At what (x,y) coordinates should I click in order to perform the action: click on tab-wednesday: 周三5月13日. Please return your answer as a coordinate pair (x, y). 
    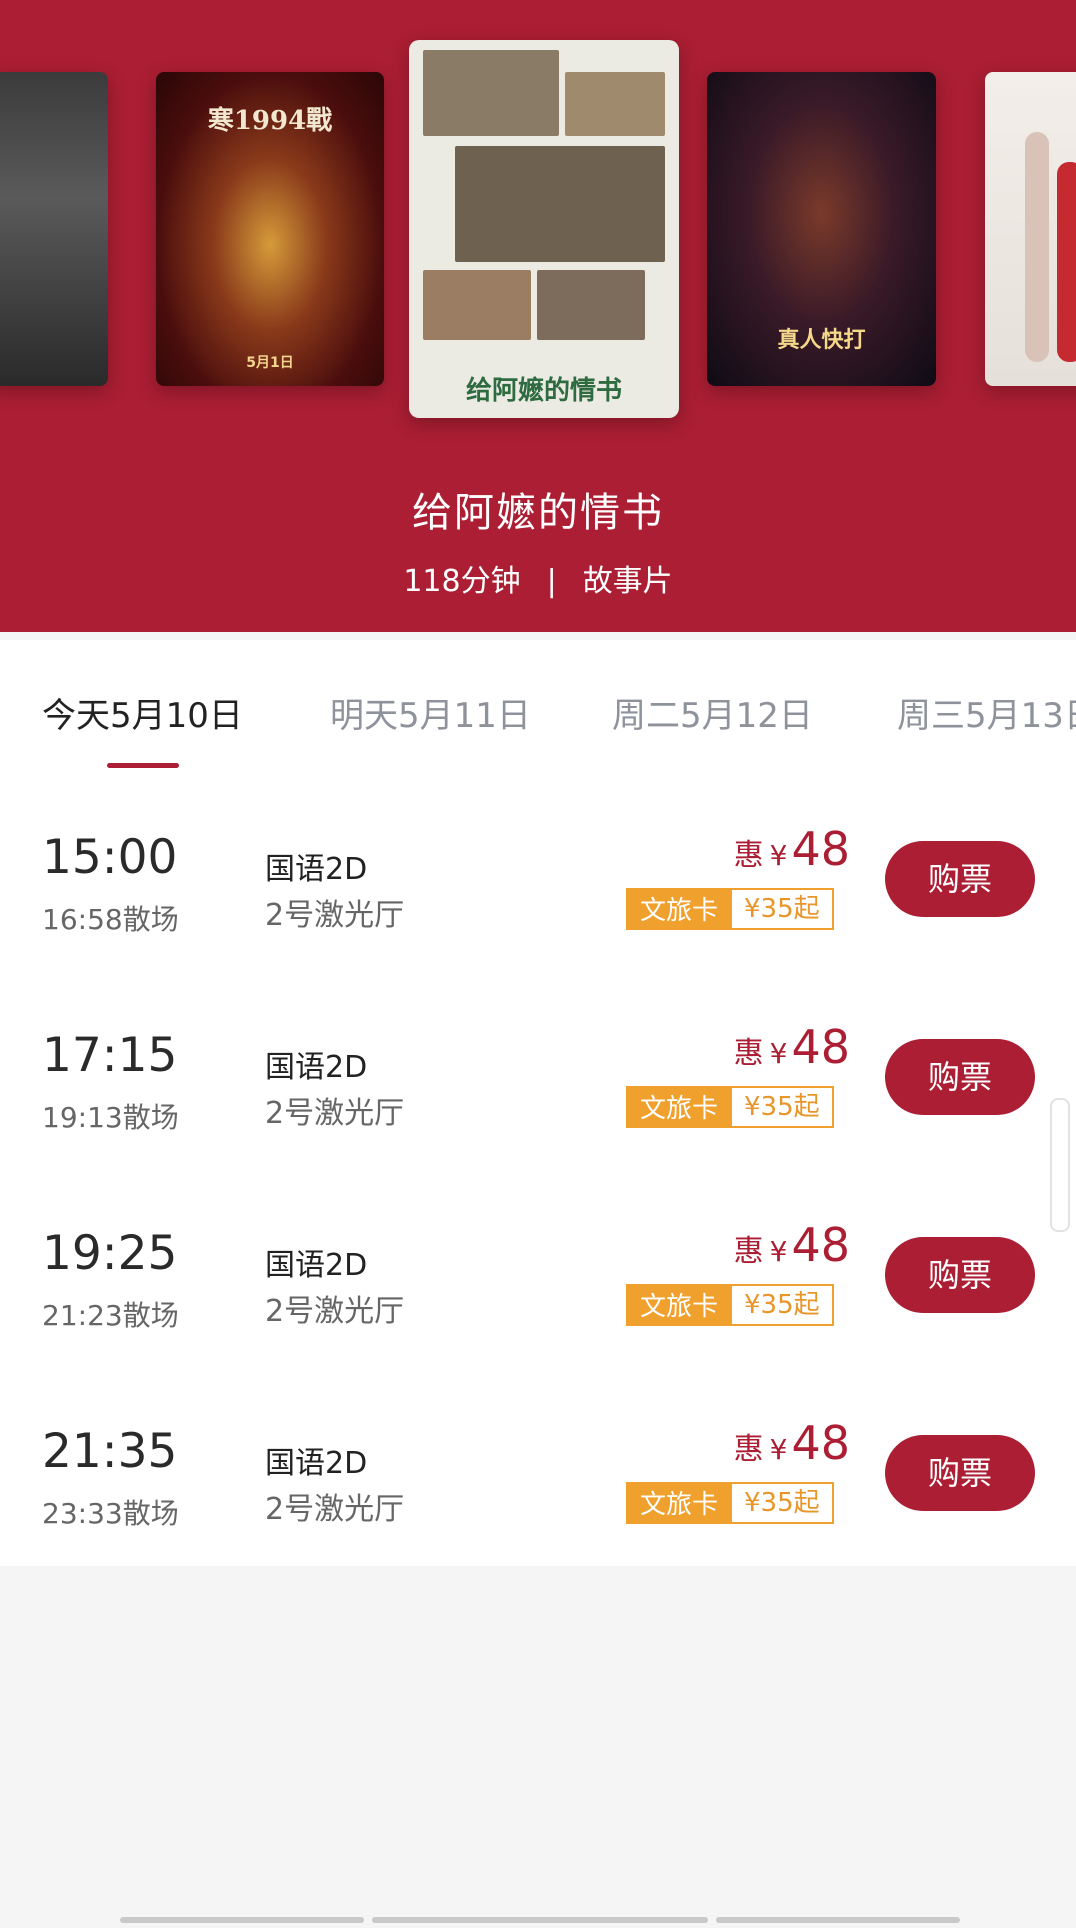
    Looking at the image, I should click on (986, 712).